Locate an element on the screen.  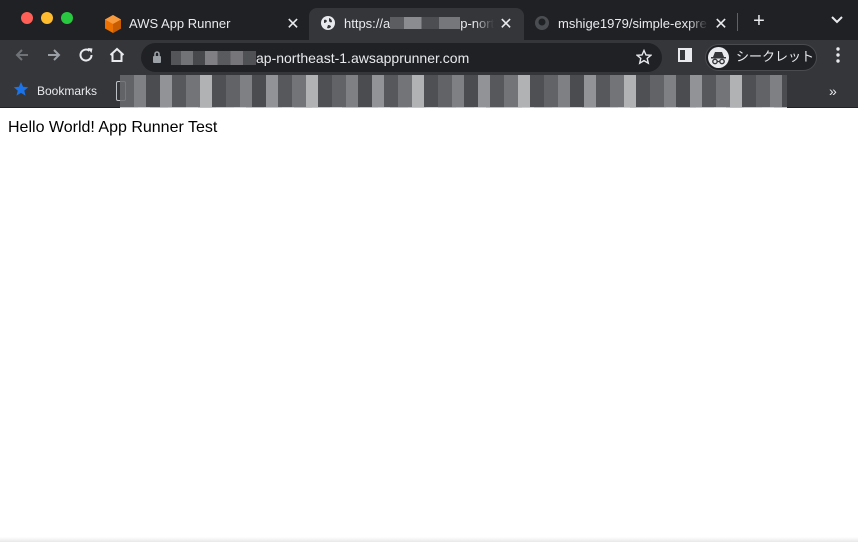
star-icon is located at coordinates (21, 91).